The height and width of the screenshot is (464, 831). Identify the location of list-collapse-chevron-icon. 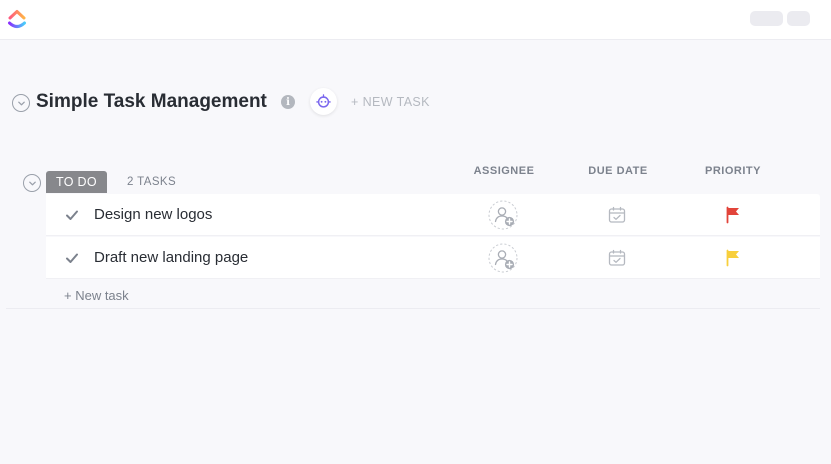
(21, 103).